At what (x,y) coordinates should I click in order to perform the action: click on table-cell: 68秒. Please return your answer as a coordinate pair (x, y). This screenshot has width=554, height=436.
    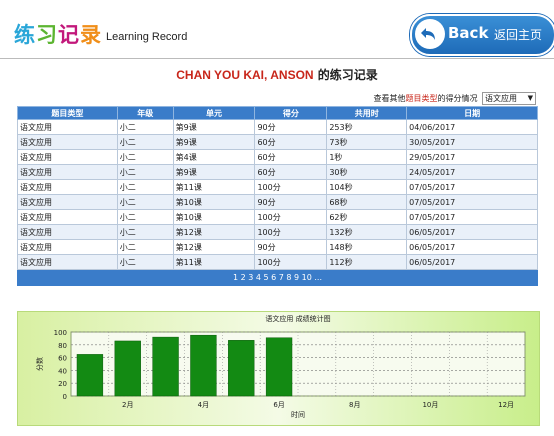
    Looking at the image, I should click on (367, 202).